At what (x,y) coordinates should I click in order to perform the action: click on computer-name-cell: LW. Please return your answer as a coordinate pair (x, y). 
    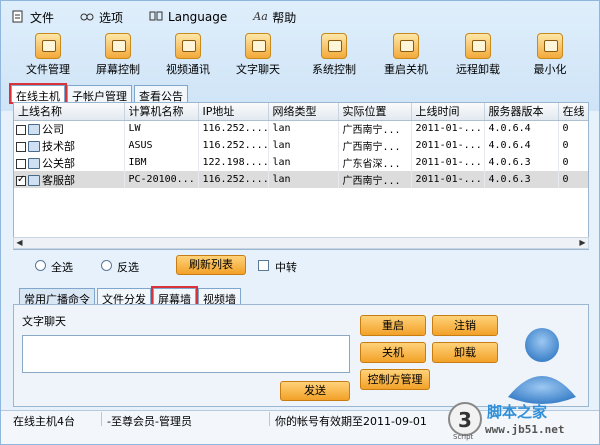
    Looking at the image, I should click on (161, 128).